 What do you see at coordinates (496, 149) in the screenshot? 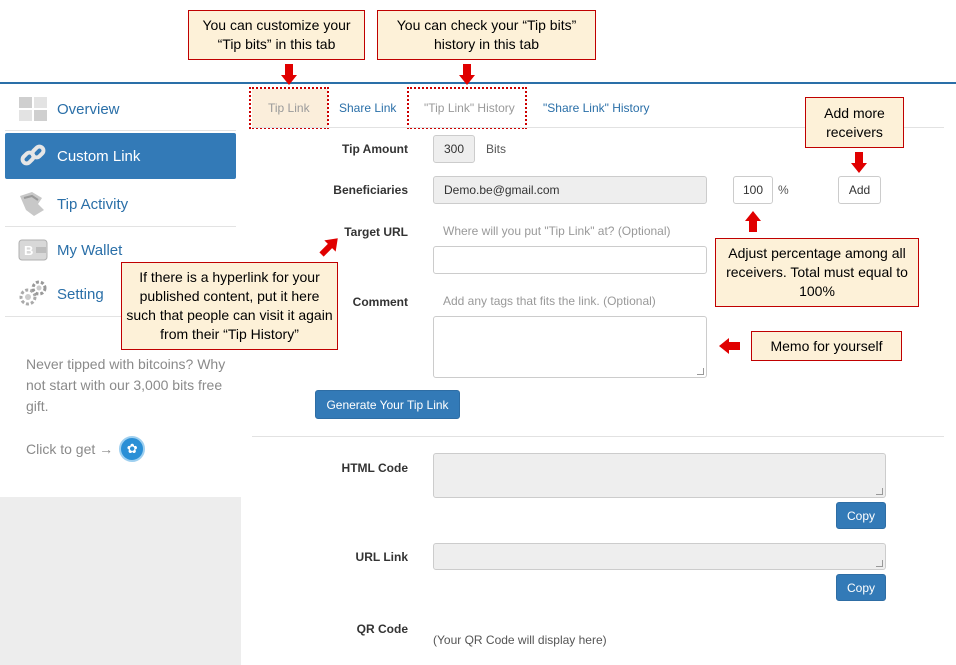
I see `tip-amount-unit: Bits` at bounding box center [496, 149].